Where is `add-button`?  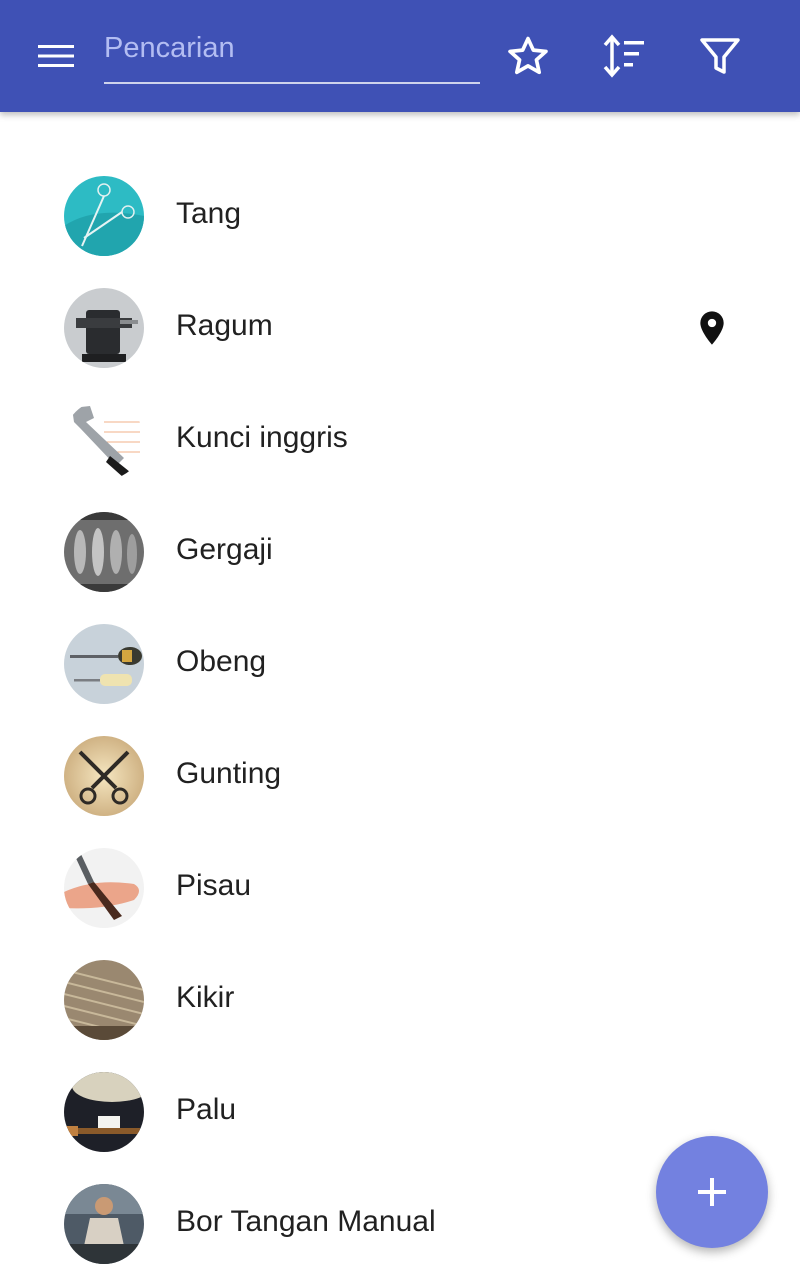 add-button is located at coordinates (712, 1192).